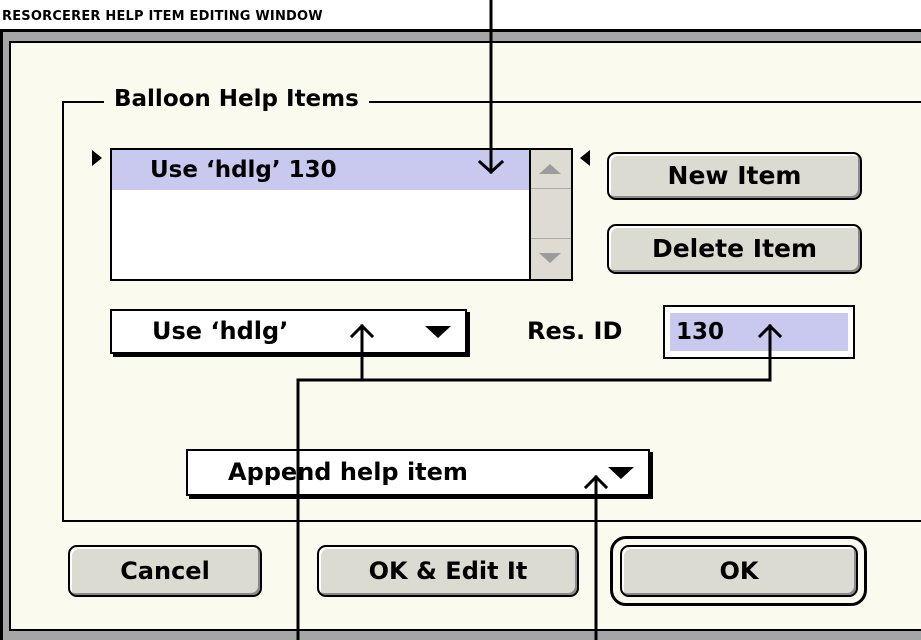 This screenshot has width=921, height=640. I want to click on ok-button: OK, so click(739, 571).